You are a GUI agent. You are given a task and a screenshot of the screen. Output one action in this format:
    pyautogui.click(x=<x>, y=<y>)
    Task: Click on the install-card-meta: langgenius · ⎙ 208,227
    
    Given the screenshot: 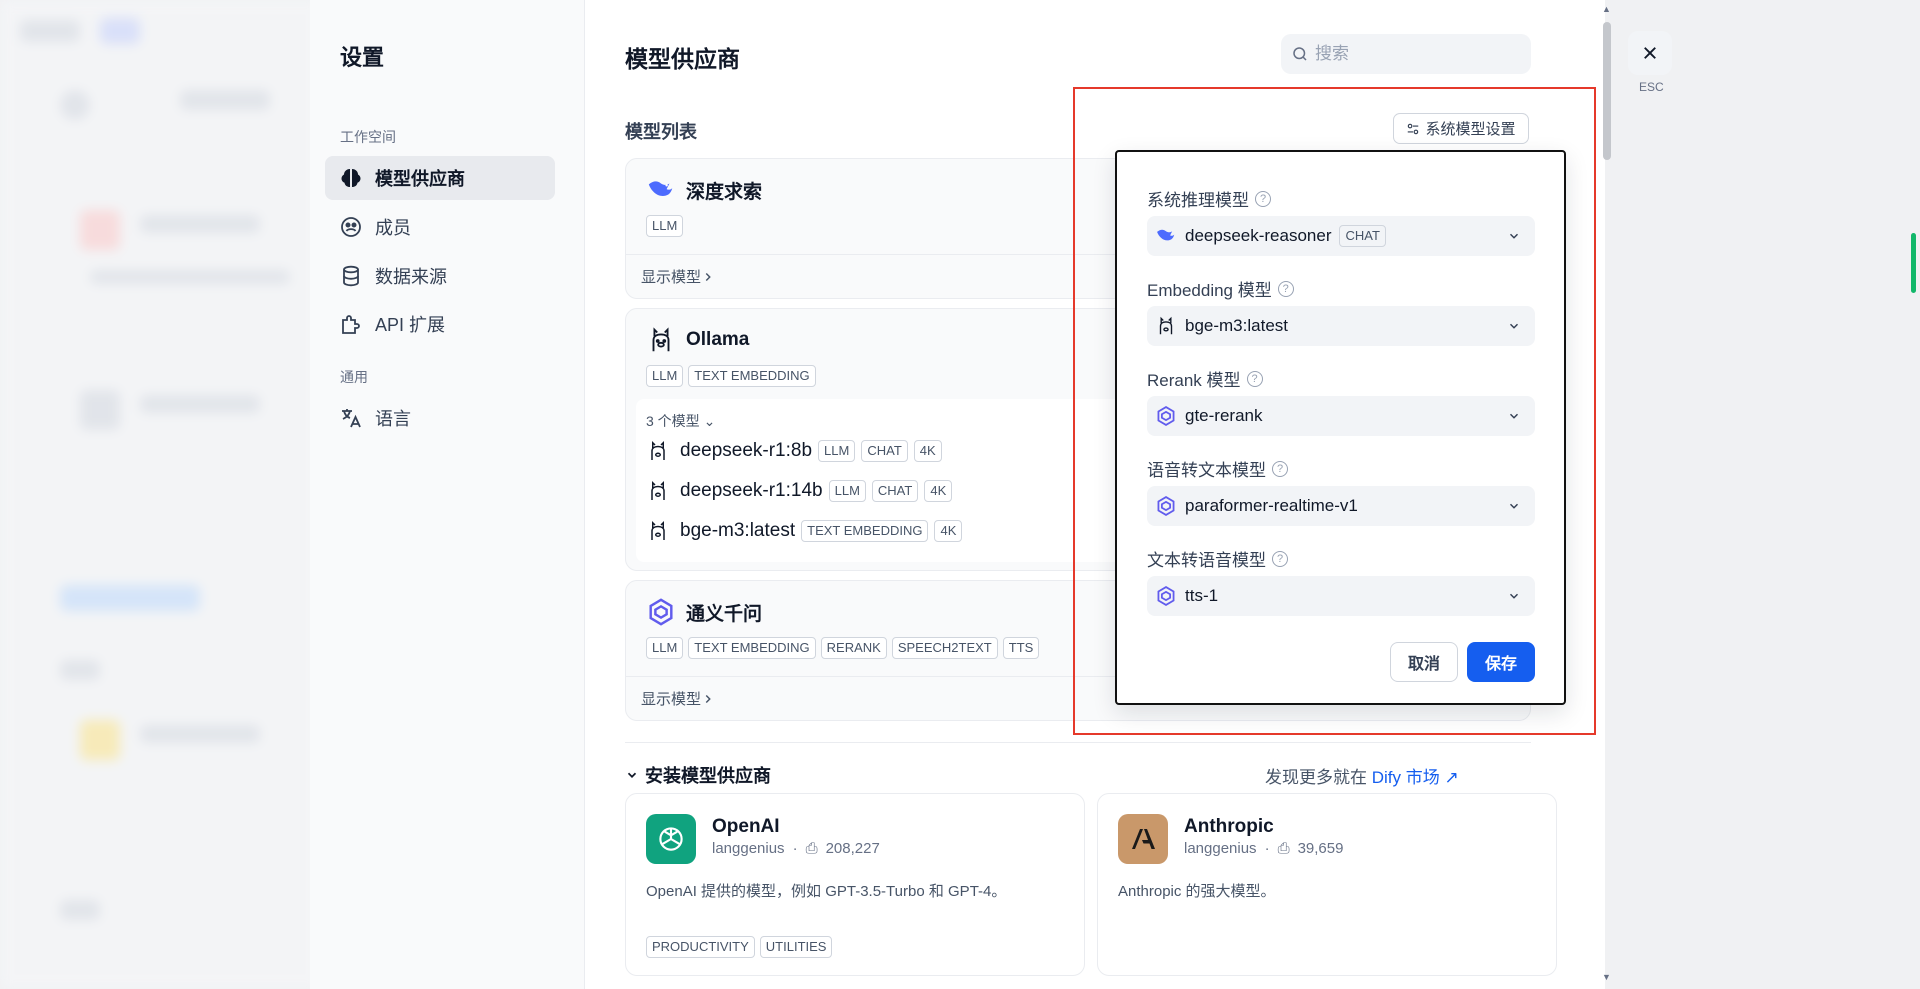 What is the action you would take?
    pyautogui.click(x=796, y=848)
    